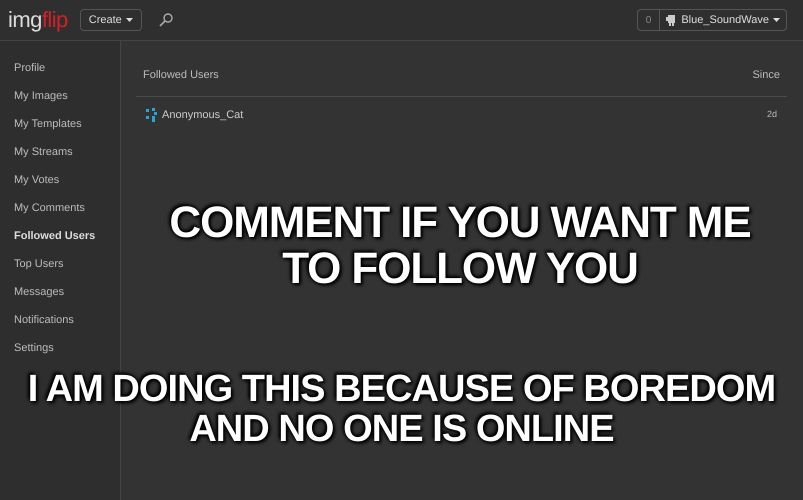  What do you see at coordinates (55, 236) in the screenshot?
I see `sidebar-item: Followed Users` at bounding box center [55, 236].